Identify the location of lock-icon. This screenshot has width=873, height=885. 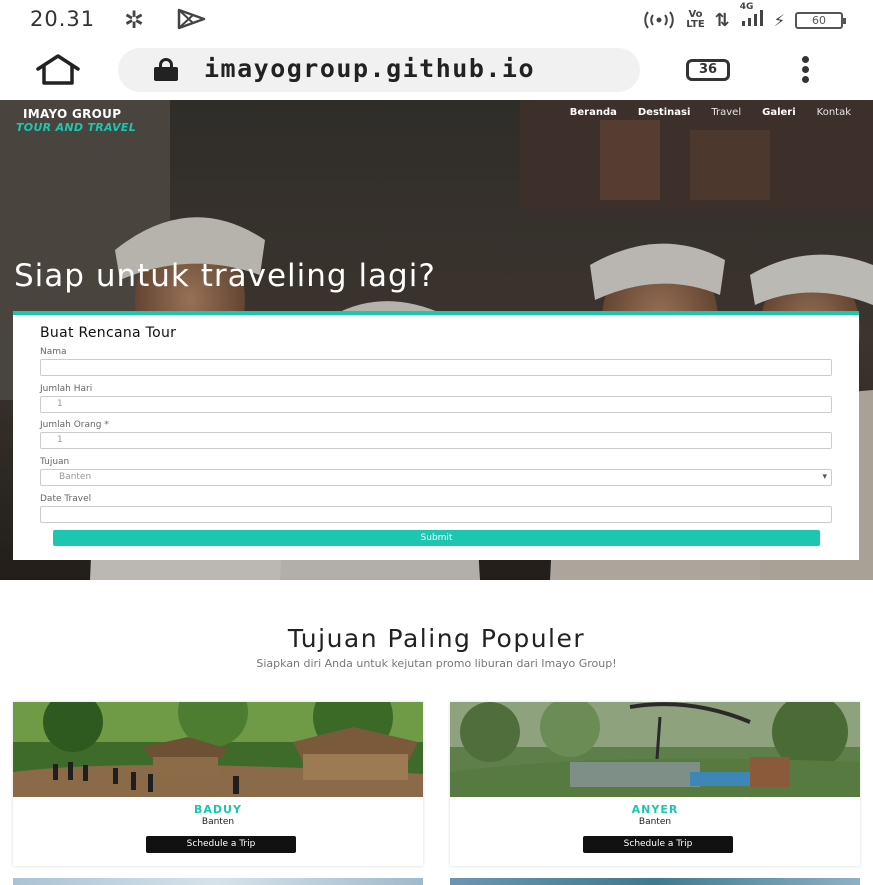
(166, 69).